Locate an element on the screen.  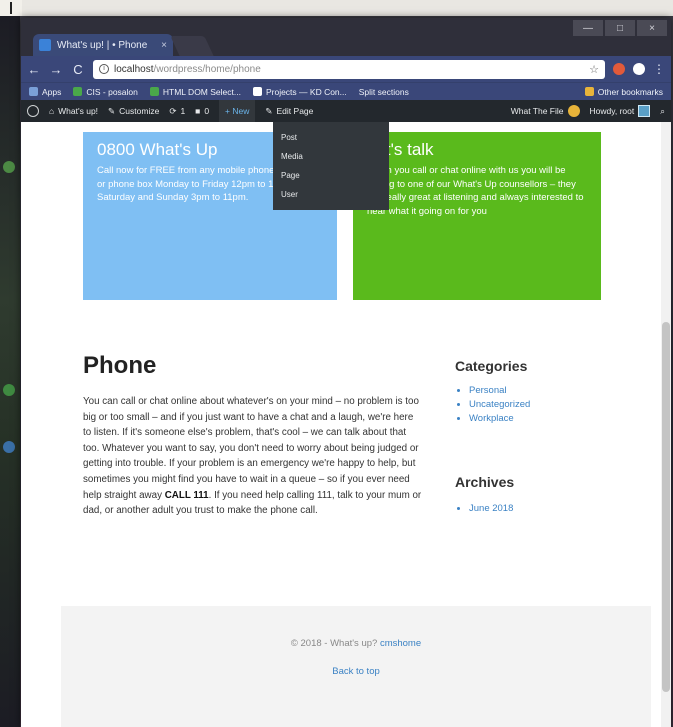
url-text: localhost/wordpress/home/phone is located at coordinates (349, 69).